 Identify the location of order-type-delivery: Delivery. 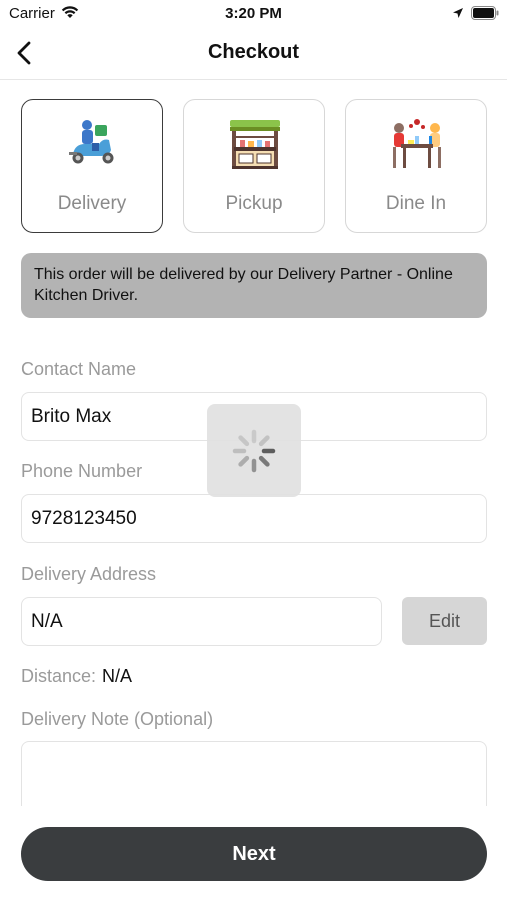
(92, 166).